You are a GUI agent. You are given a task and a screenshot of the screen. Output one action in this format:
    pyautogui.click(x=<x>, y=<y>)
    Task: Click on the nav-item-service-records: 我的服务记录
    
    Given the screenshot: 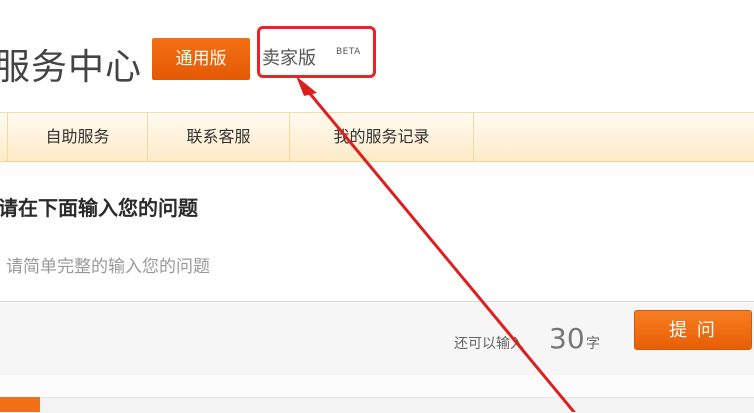 What is the action you would take?
    pyautogui.click(x=382, y=137)
    